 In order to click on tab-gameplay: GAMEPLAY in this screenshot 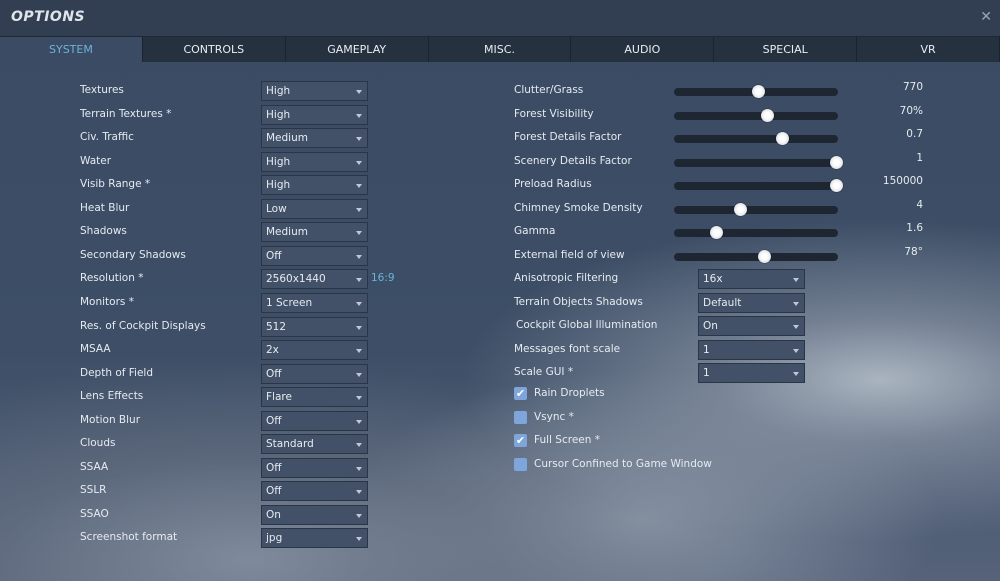, I will do `click(357, 49)`.